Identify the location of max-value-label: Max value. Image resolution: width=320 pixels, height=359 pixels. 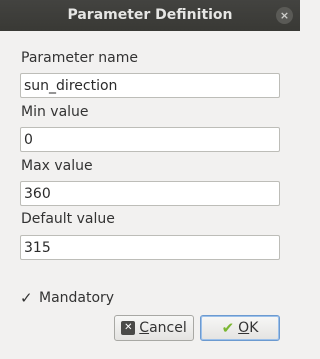
(57, 166).